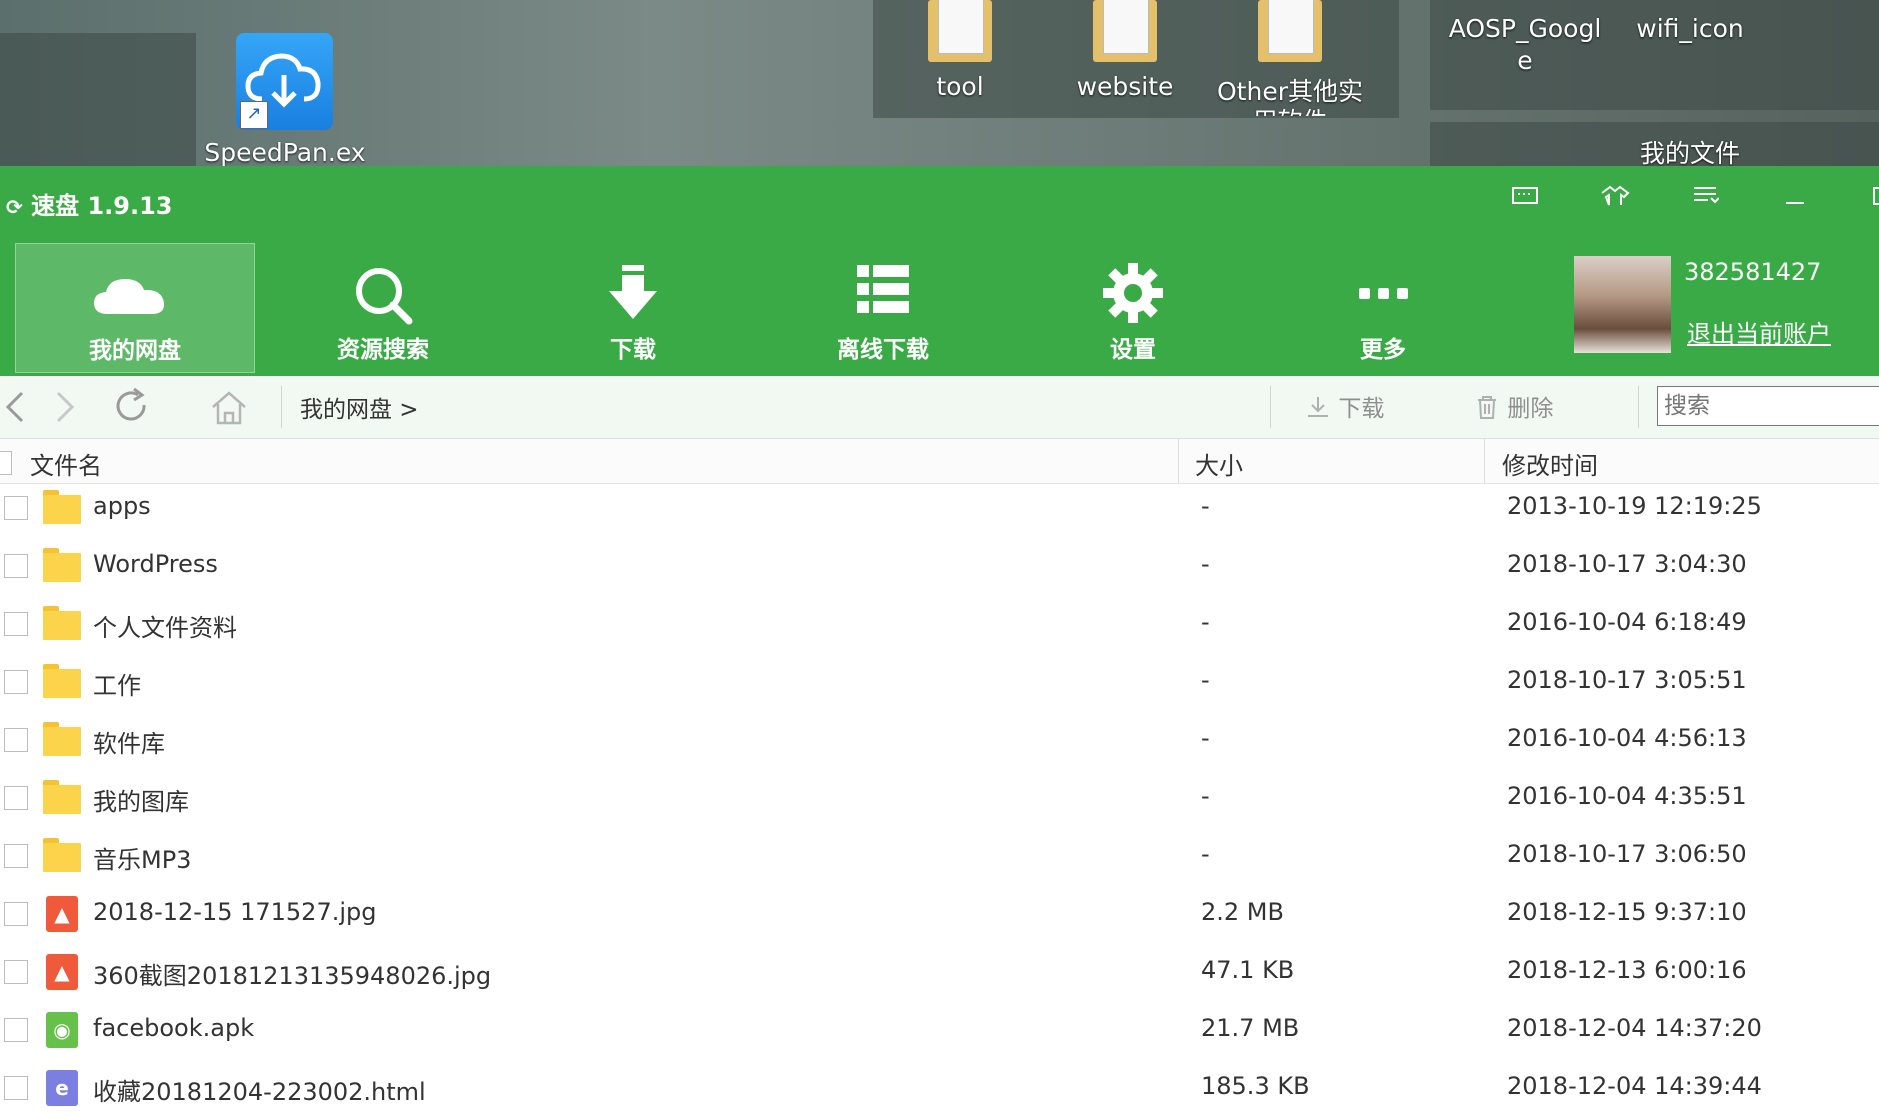  I want to click on toolbar-more: 更多, so click(1383, 308).